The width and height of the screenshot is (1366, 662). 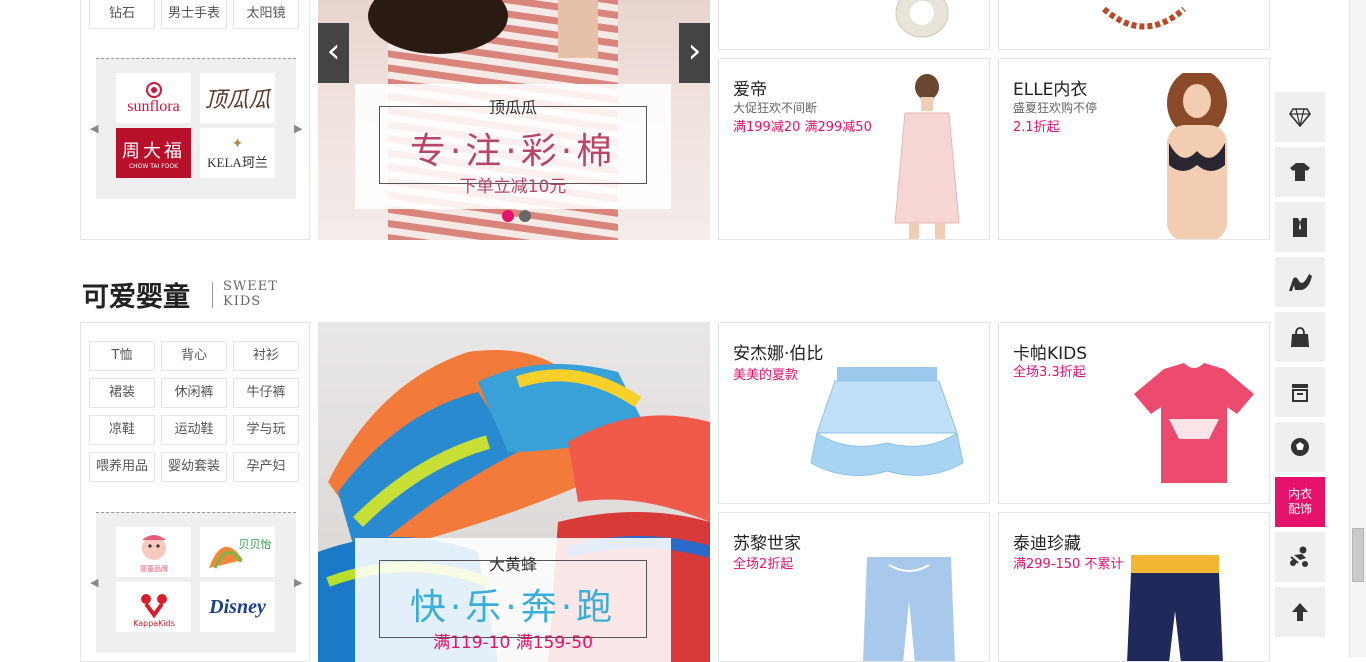 I want to click on card-promo: 满199减20 满299减50, so click(x=802, y=127).